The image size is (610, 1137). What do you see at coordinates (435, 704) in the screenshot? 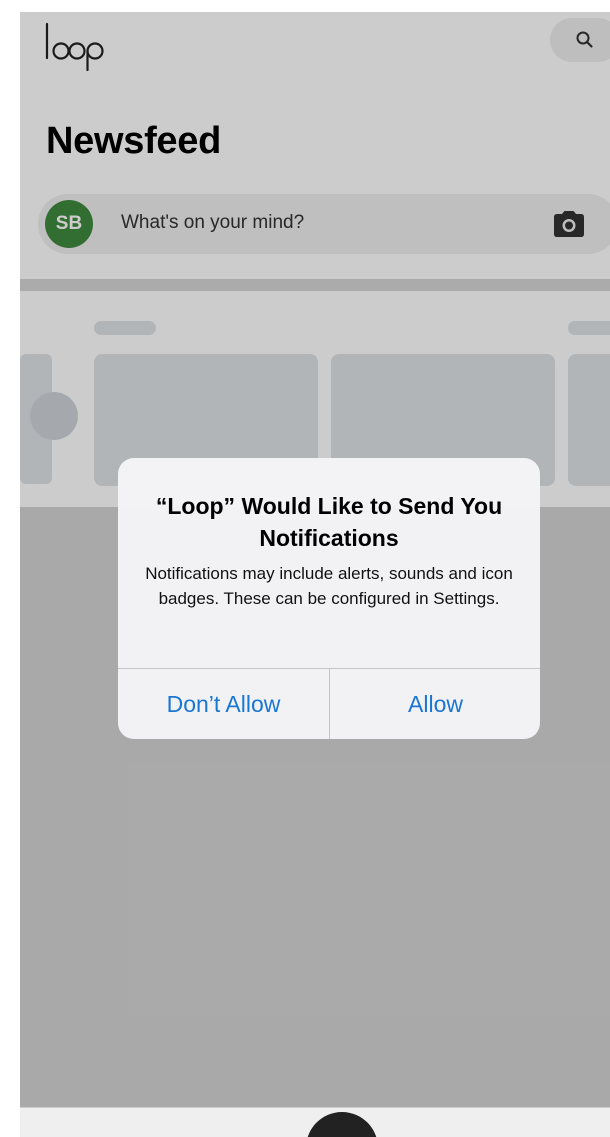
I see `allow-button: Allow` at bounding box center [435, 704].